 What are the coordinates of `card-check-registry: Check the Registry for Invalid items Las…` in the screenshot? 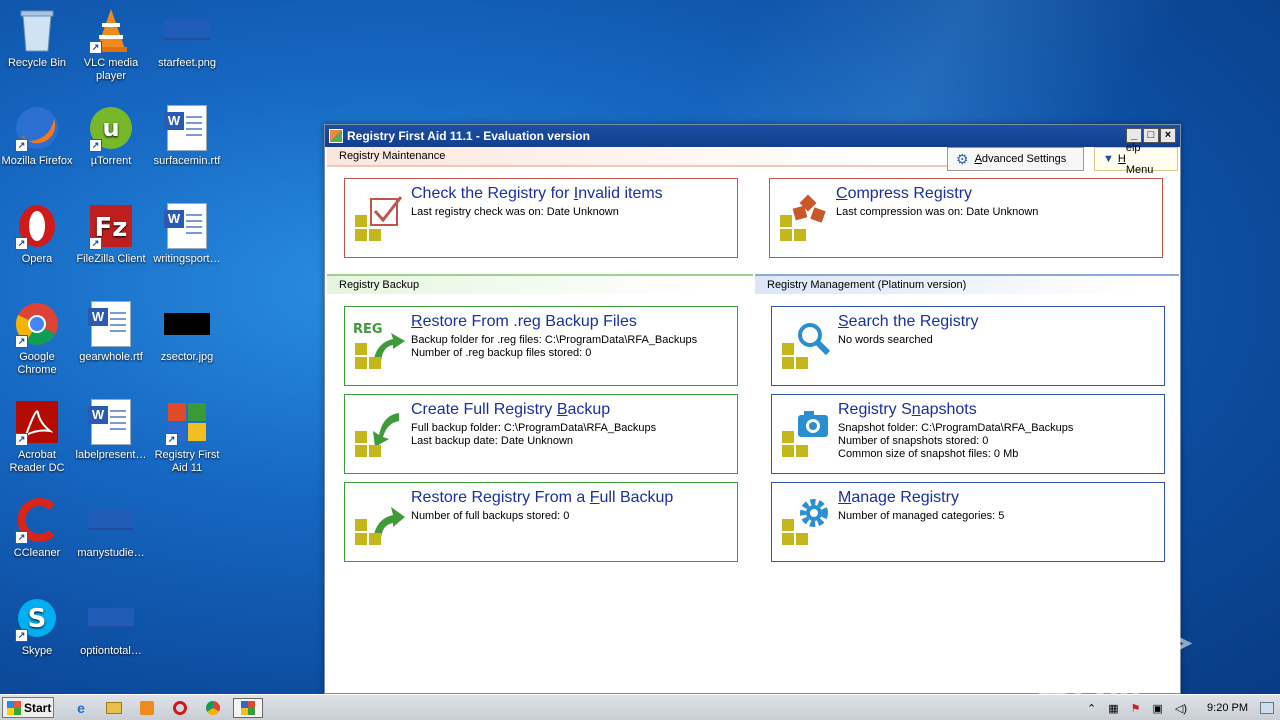 It's located at (541, 218).